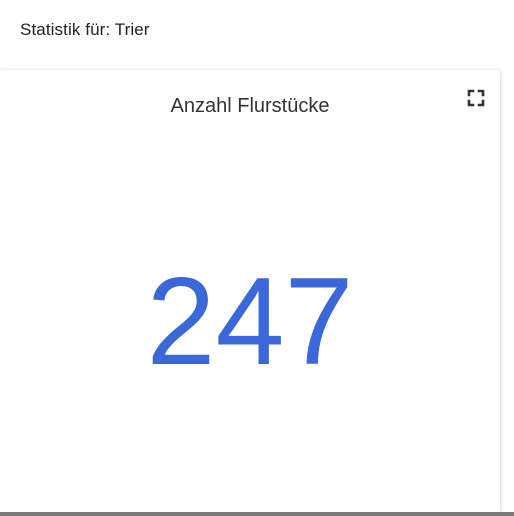  What do you see at coordinates (257, 514) in the screenshot?
I see `bottom-divider` at bounding box center [257, 514].